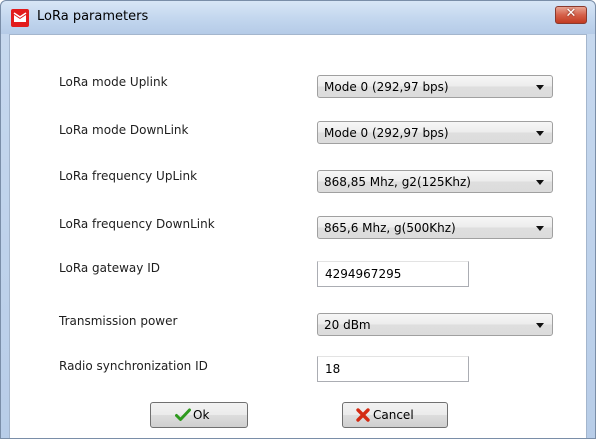 This screenshot has width=598, height=441. I want to click on downlink-frequency-value: 865,6 Mhz, g(500Khz), so click(390, 228).